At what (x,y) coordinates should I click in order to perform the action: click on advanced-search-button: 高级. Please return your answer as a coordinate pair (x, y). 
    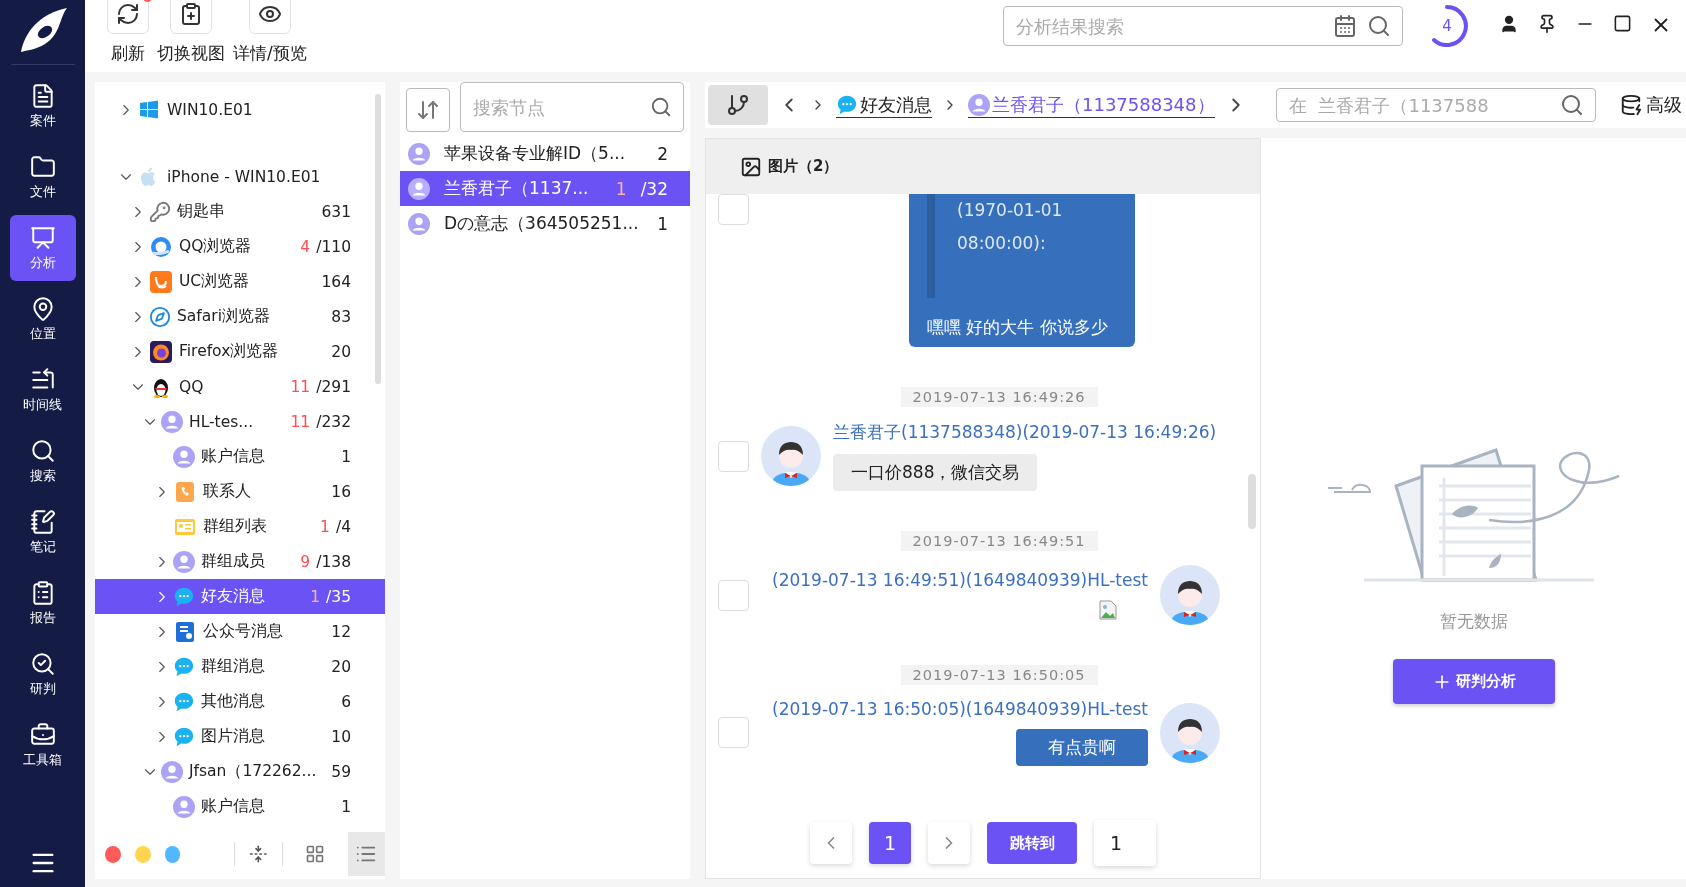
    Looking at the image, I should click on (1651, 105).